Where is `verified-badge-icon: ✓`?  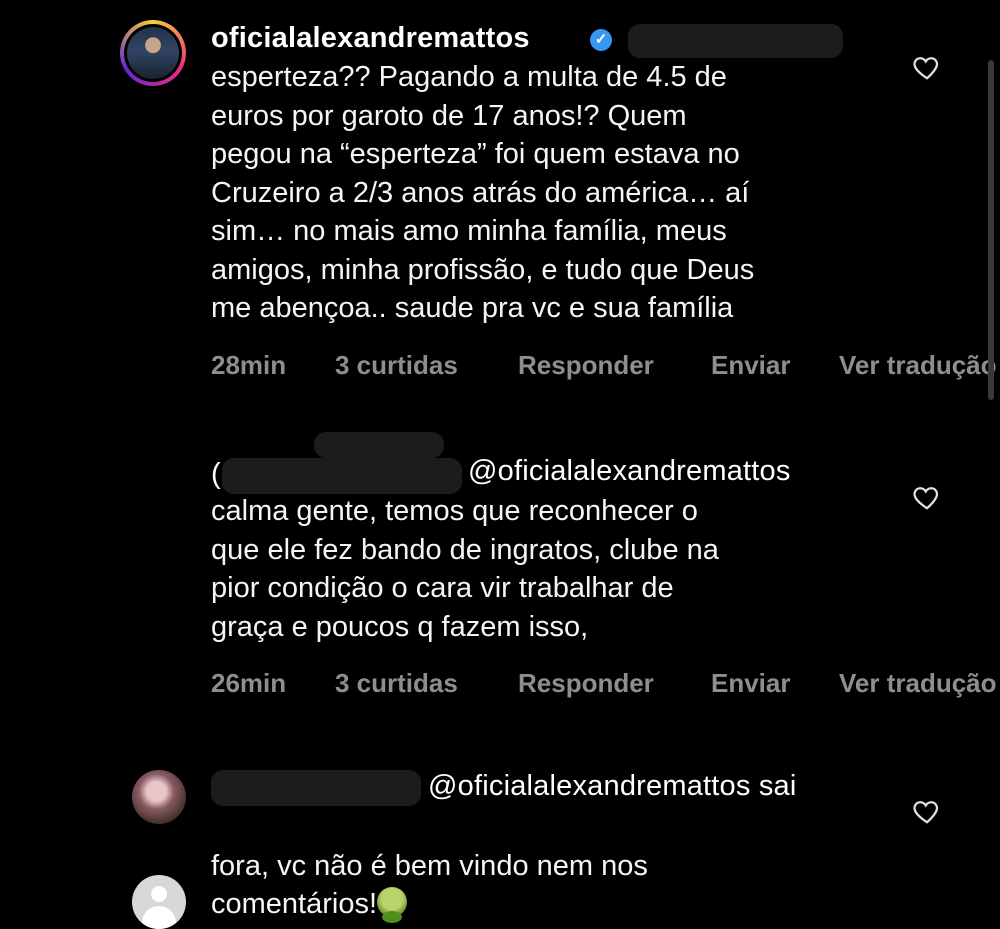
verified-badge-icon: ✓ is located at coordinates (601, 40).